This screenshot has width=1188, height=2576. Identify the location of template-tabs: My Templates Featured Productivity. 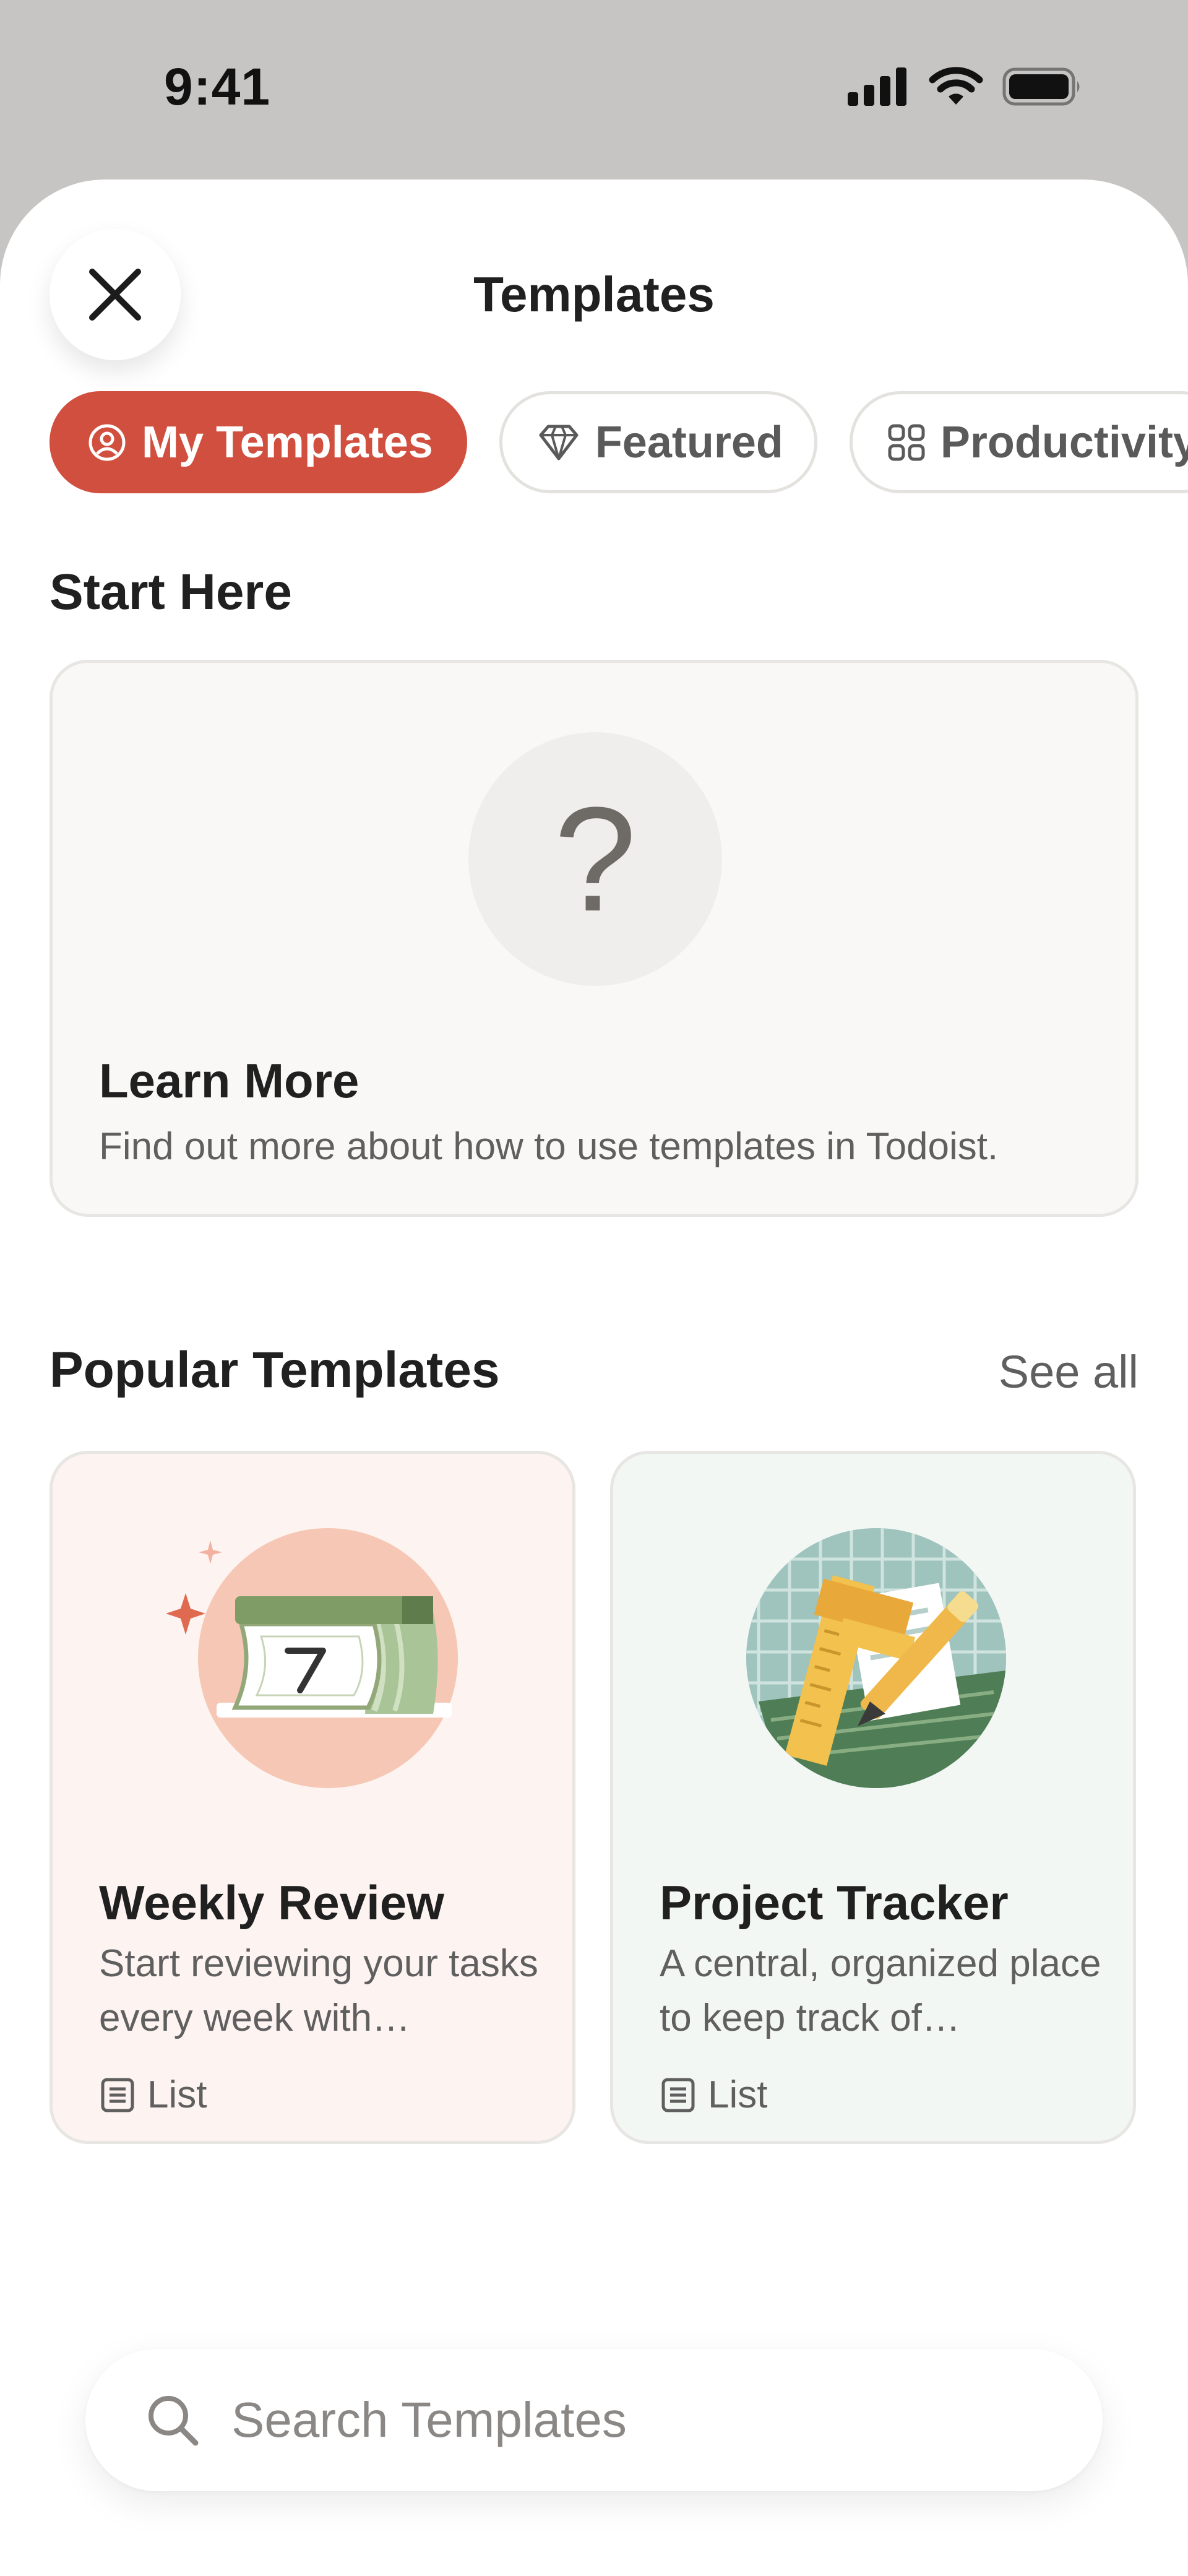
(619, 442).